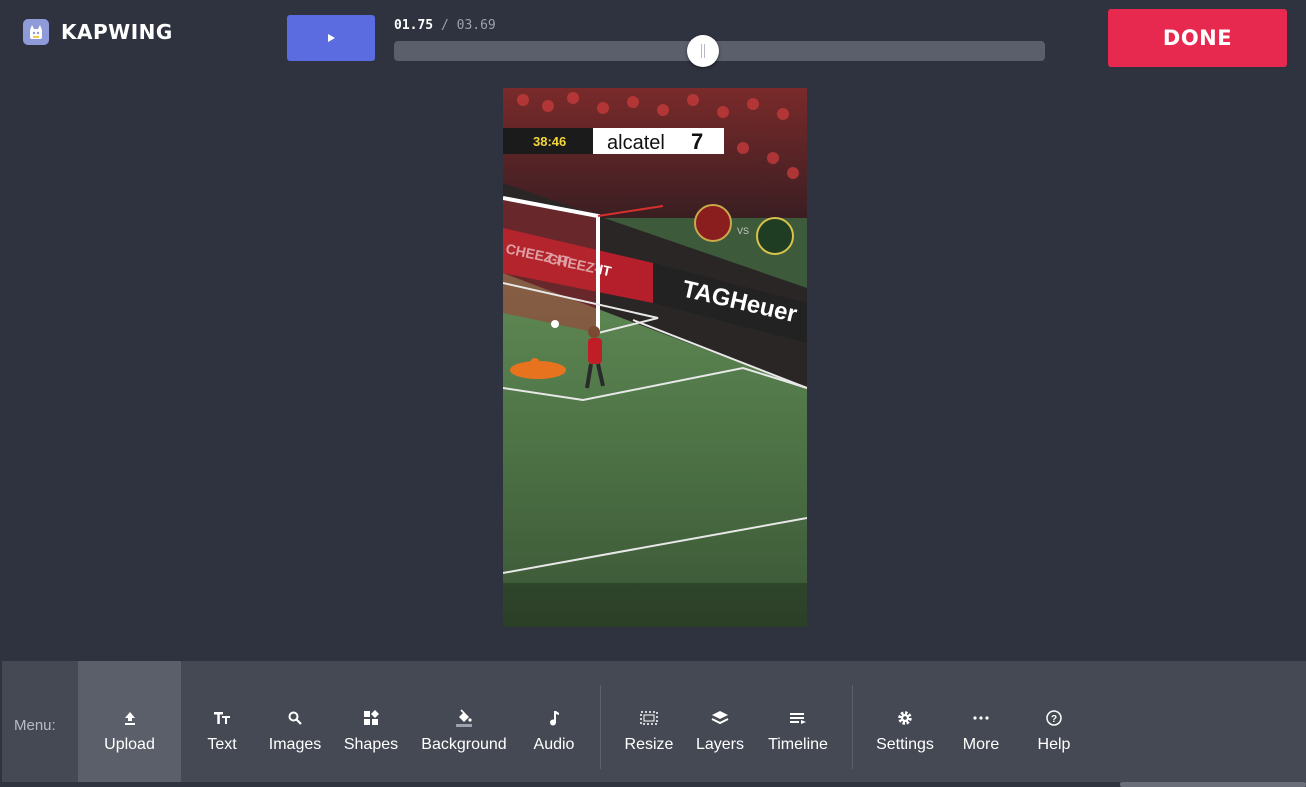  I want to click on tool-label: Upload, so click(129, 744).